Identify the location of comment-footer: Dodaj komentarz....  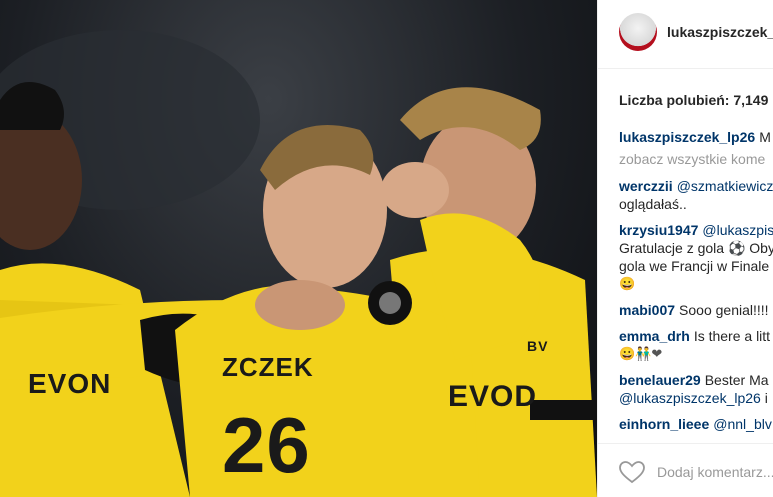
(685, 470).